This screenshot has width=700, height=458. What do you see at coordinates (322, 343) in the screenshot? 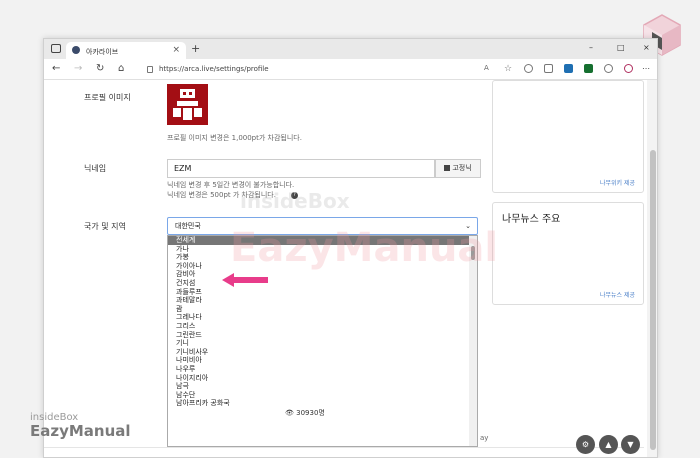
I see `region-option: 기니` at bounding box center [322, 343].